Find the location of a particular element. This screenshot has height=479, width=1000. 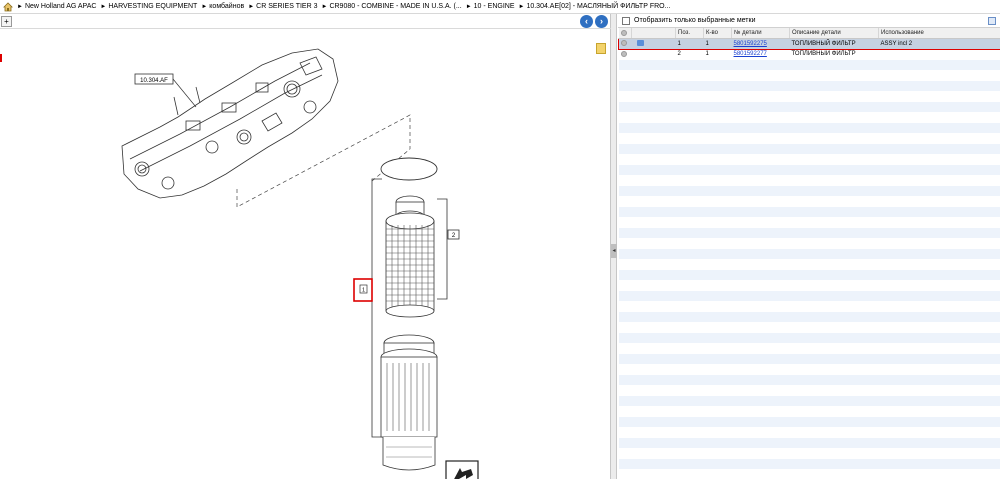

show-selected-checkbox is located at coordinates (626, 20).